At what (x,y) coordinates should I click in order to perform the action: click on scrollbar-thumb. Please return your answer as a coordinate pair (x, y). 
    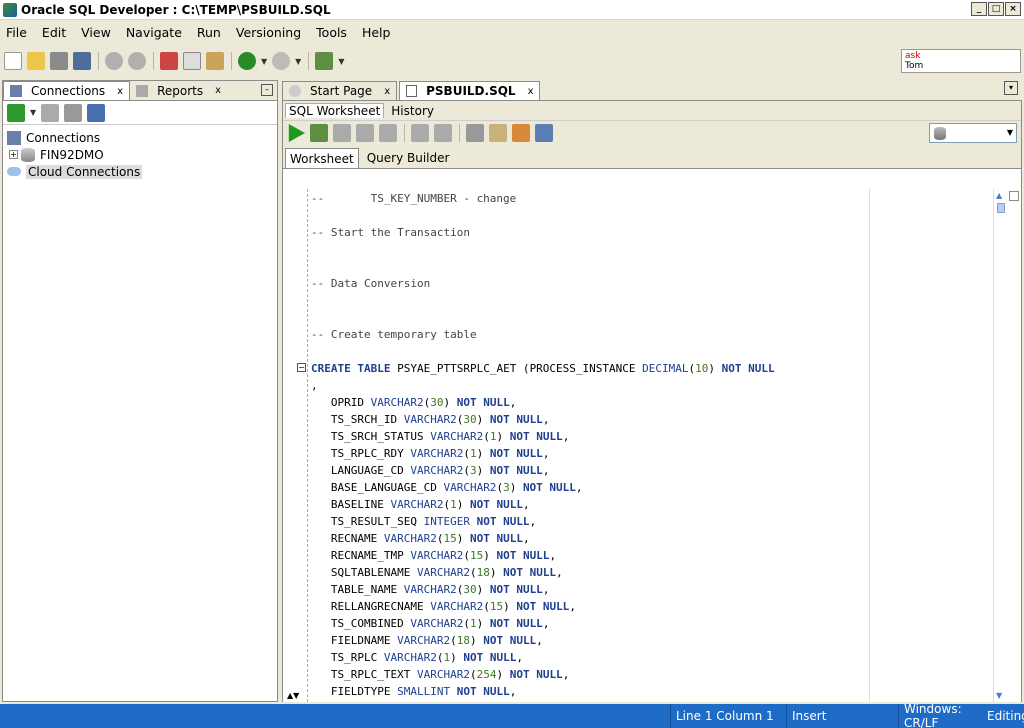
    Looking at the image, I should click on (1001, 208).